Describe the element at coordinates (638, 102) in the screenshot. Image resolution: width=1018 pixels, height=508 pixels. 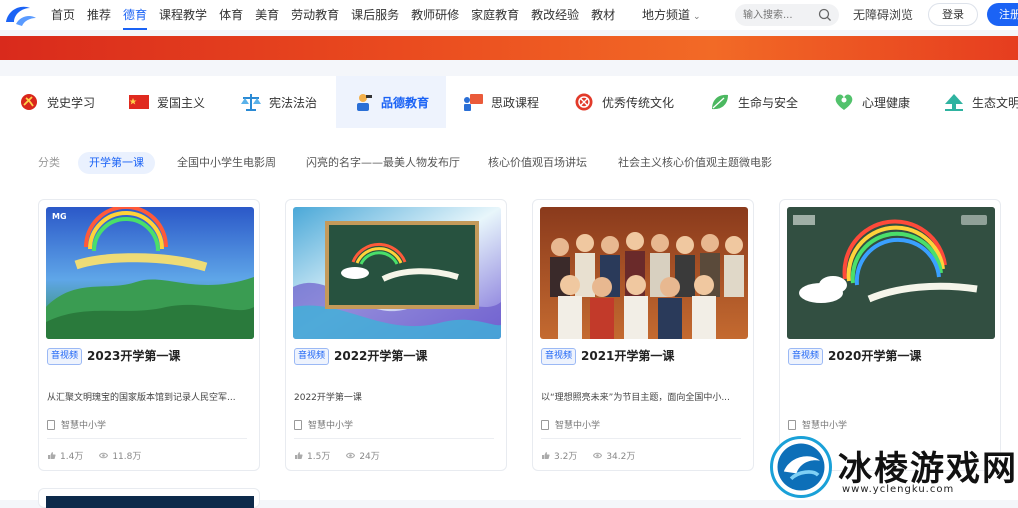
I see `tab-label: 优秀传统文化` at that location.